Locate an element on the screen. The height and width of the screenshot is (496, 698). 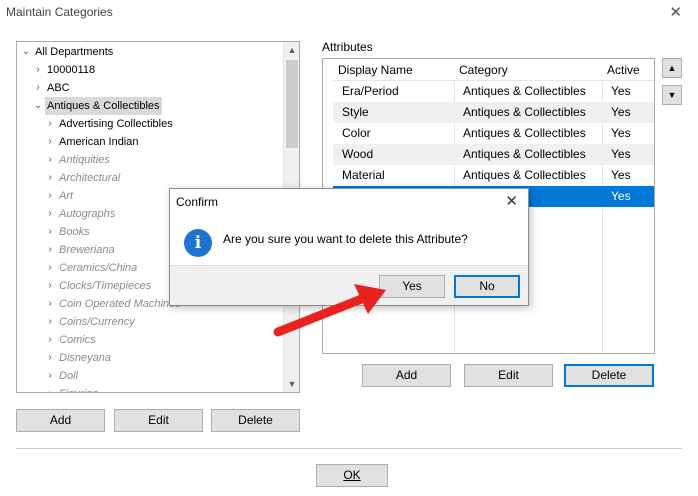
attribute-row: Color Antiques & Collectibles Yes is located at coordinates (493, 133).